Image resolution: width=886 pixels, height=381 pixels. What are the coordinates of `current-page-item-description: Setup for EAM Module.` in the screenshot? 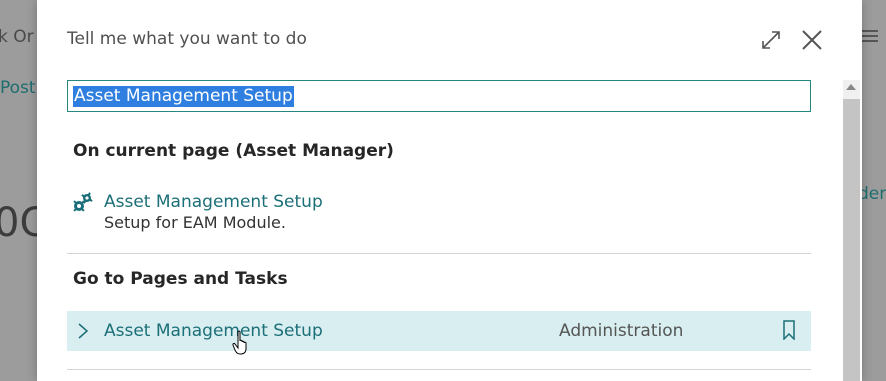 It's located at (195, 222).